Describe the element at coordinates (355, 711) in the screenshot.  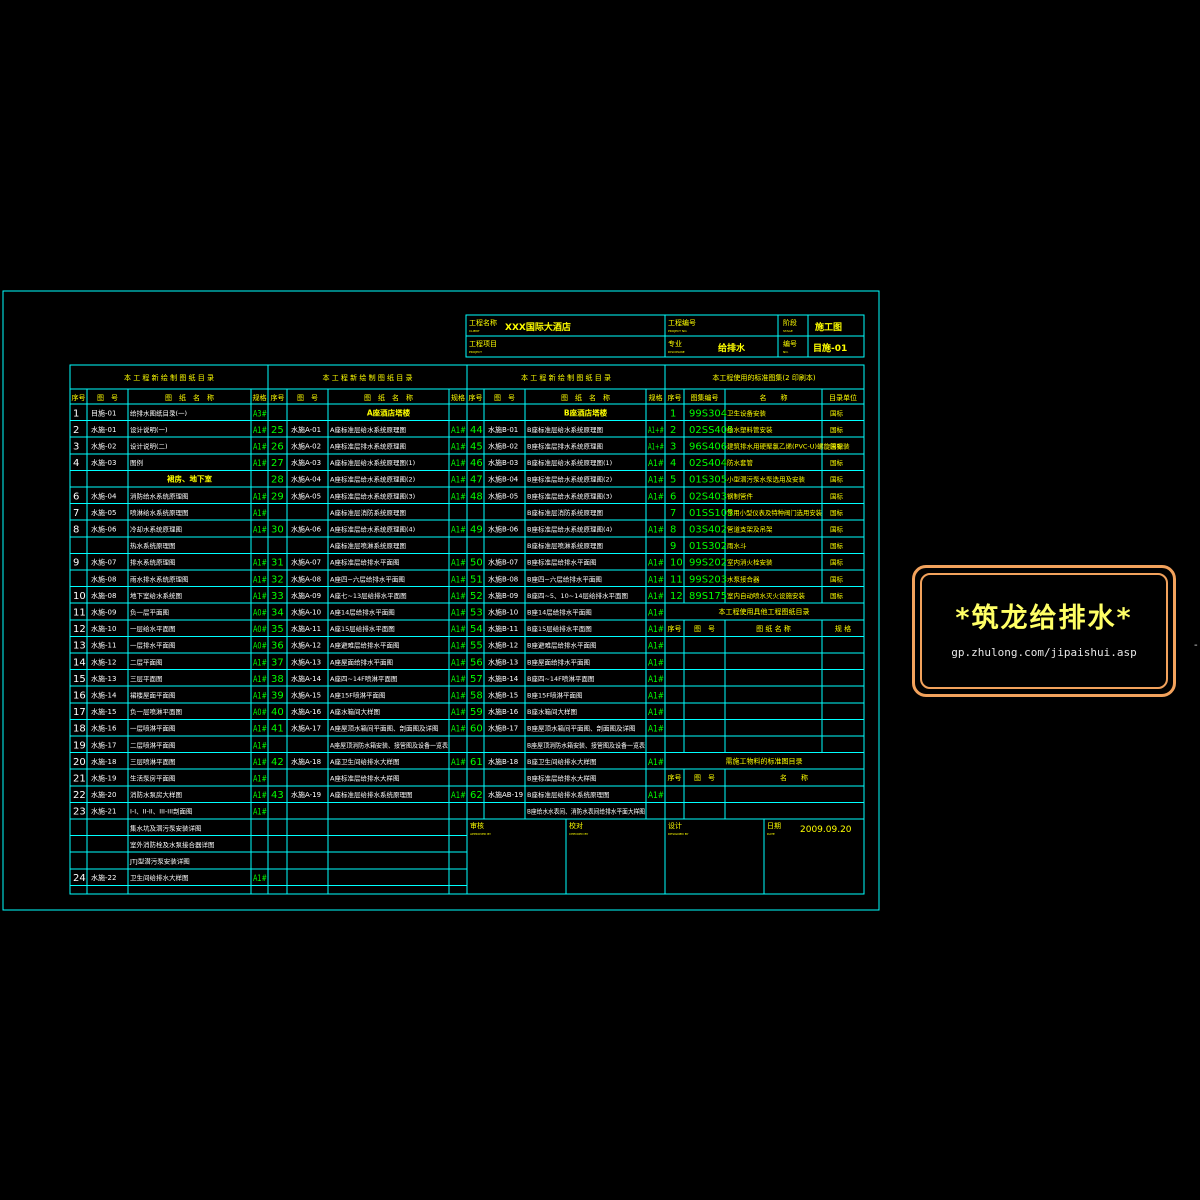
I see `drawing-name: A座水箱间大样图` at that location.